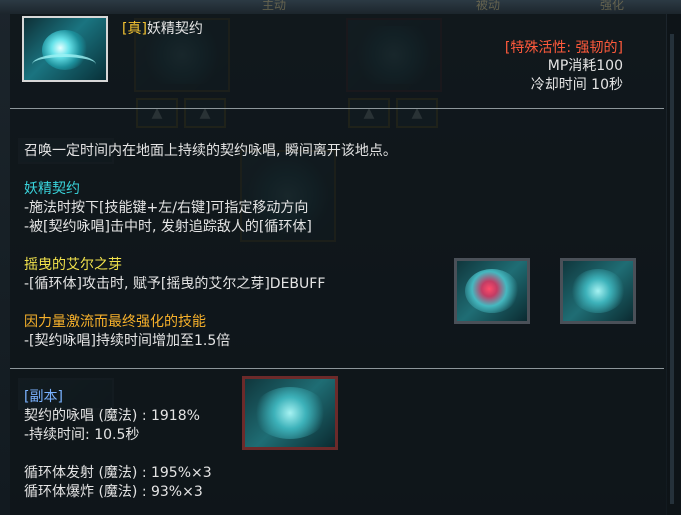  Describe the element at coordinates (210, 151) in the screenshot. I see `skill-description: 召唤一定时间内在地面上持续的契约咏唱, 瞬间离开该地点。` at that location.